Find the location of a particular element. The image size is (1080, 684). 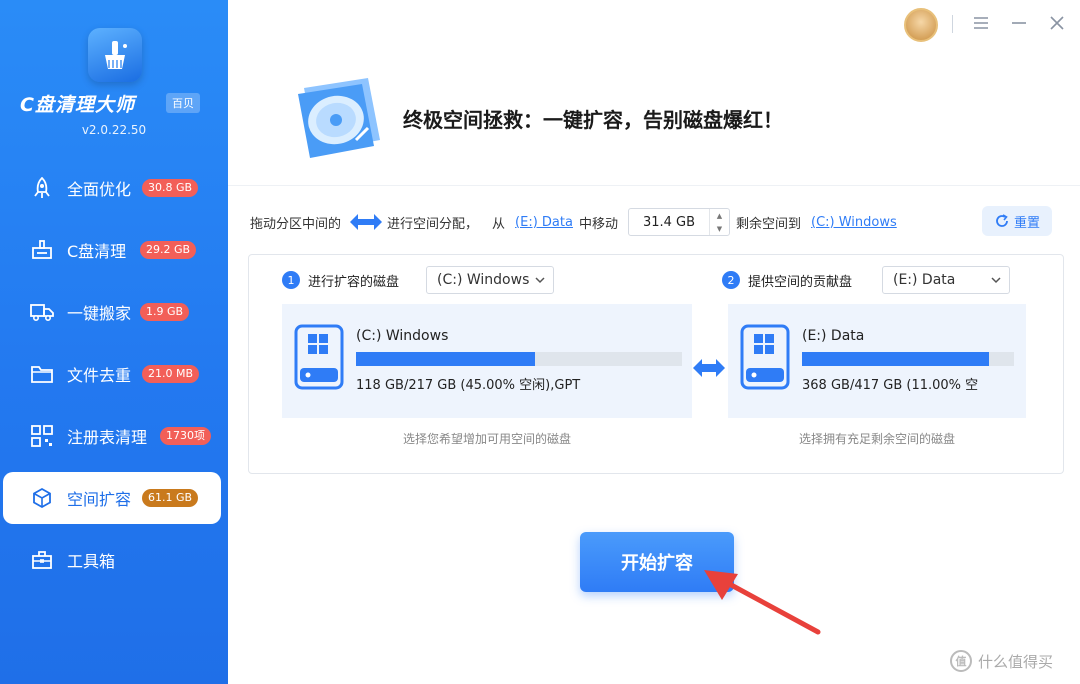

expand-hint: 选择您希望增加可用空间的磁盘 is located at coordinates (486, 439).